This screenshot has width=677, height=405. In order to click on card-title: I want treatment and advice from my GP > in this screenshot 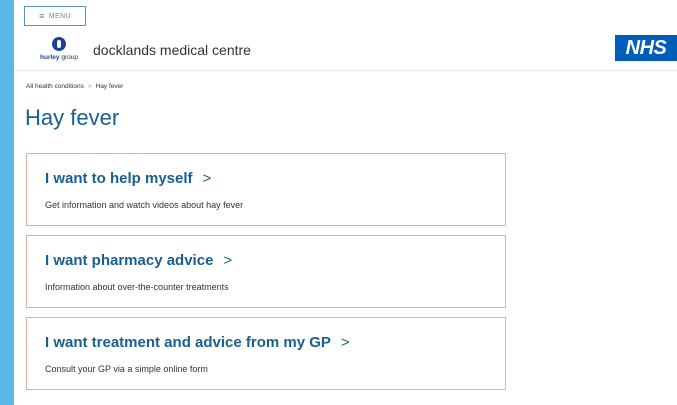, I will do `click(197, 342)`.